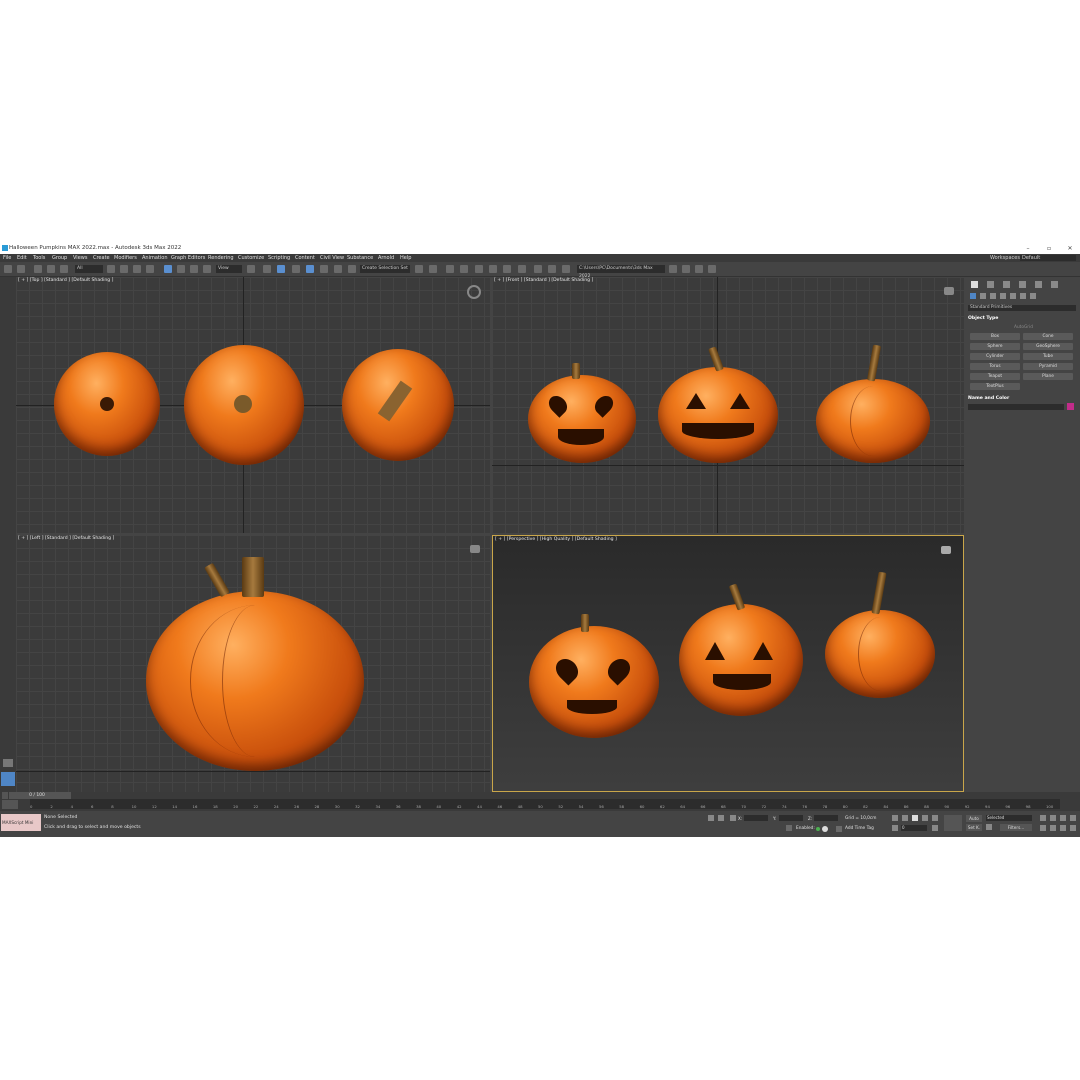  What do you see at coordinates (1043, 828) in the screenshot?
I see `field-of-view-icon` at bounding box center [1043, 828].